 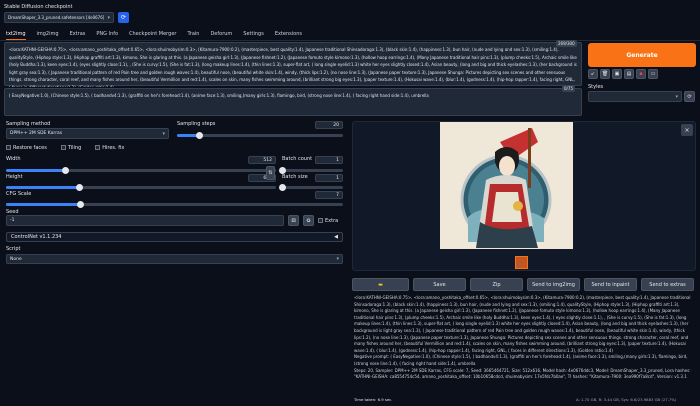 I want to click on tab-checkpoint-merger: Checkpoint Merger, so click(x=152, y=34).